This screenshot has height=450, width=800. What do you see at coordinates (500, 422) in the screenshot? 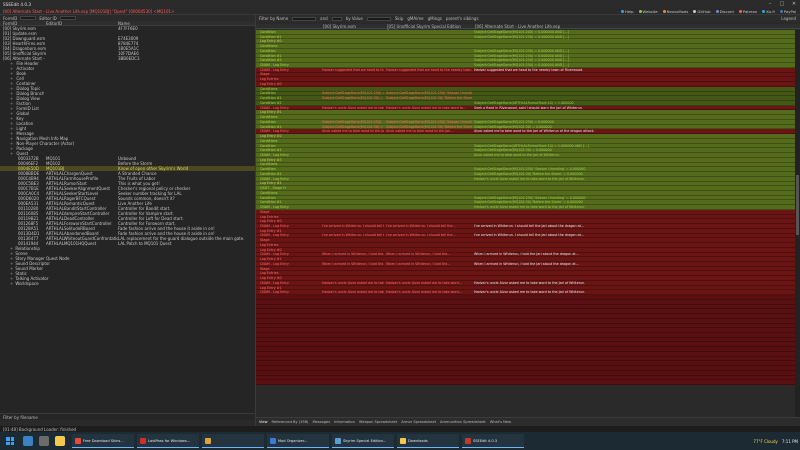
I see `tab-7: What's New` at bounding box center [500, 422].